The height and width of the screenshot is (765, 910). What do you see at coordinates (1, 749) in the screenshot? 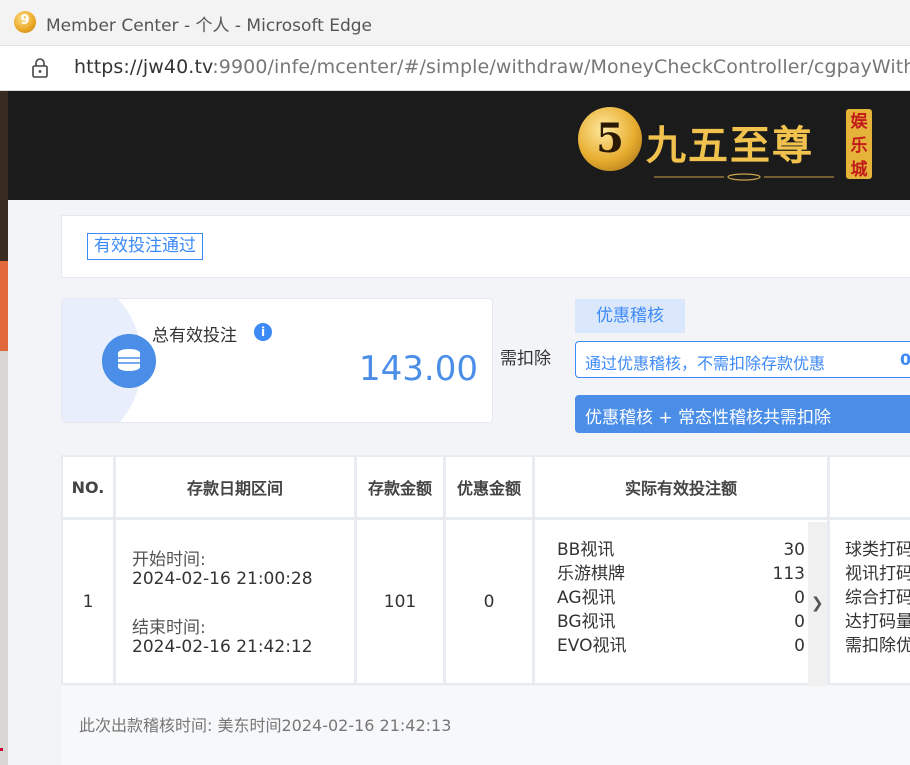
I see `edge-dot` at bounding box center [1, 749].